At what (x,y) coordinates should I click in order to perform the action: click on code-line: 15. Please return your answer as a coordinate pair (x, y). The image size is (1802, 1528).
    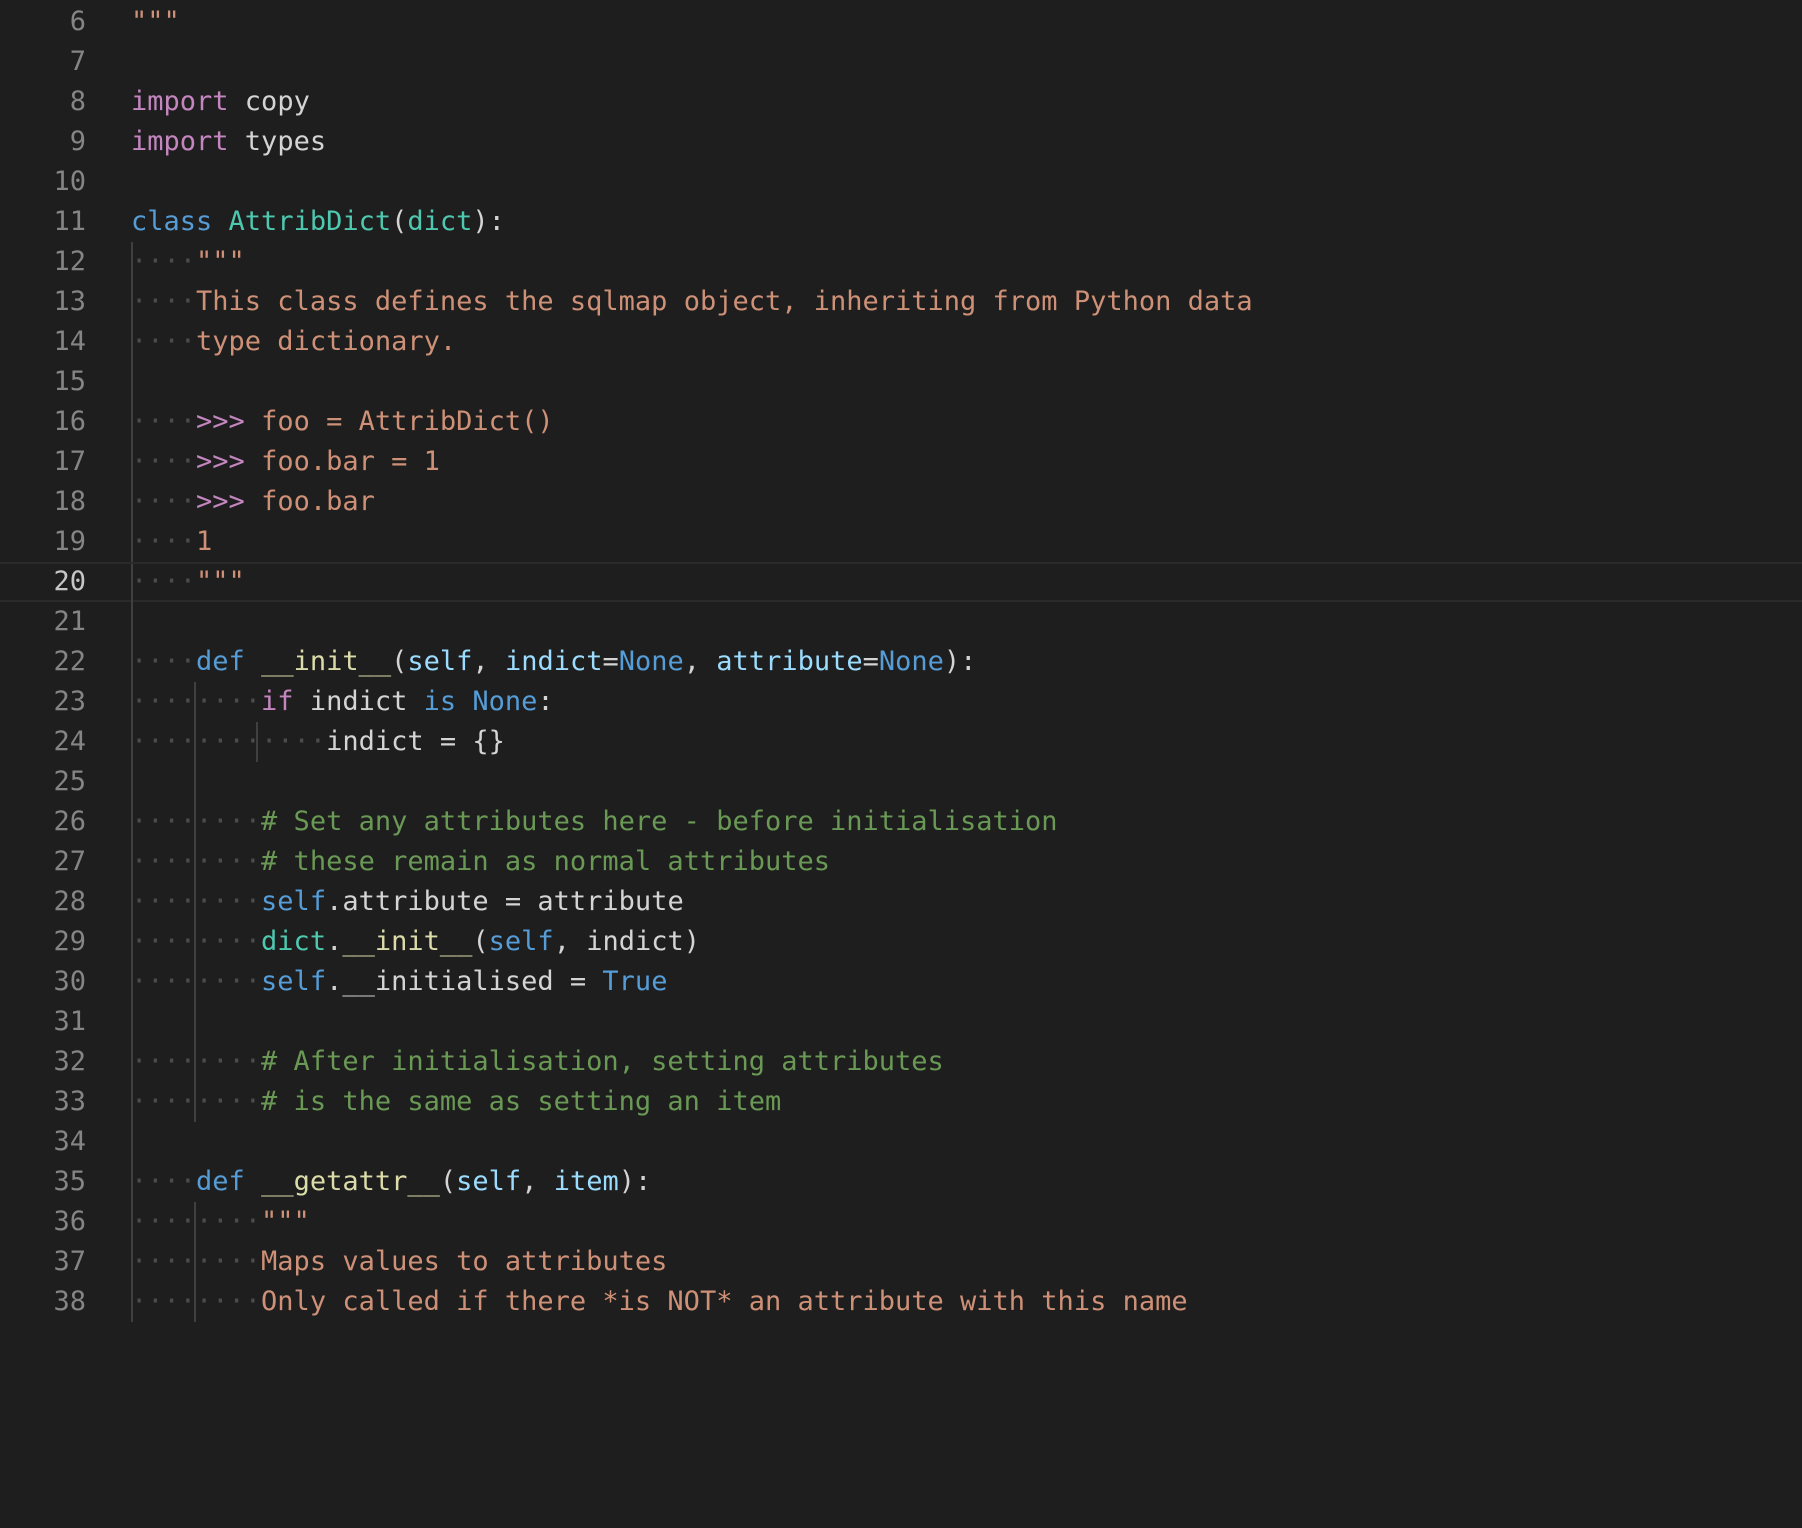
    Looking at the image, I should click on (901, 382).